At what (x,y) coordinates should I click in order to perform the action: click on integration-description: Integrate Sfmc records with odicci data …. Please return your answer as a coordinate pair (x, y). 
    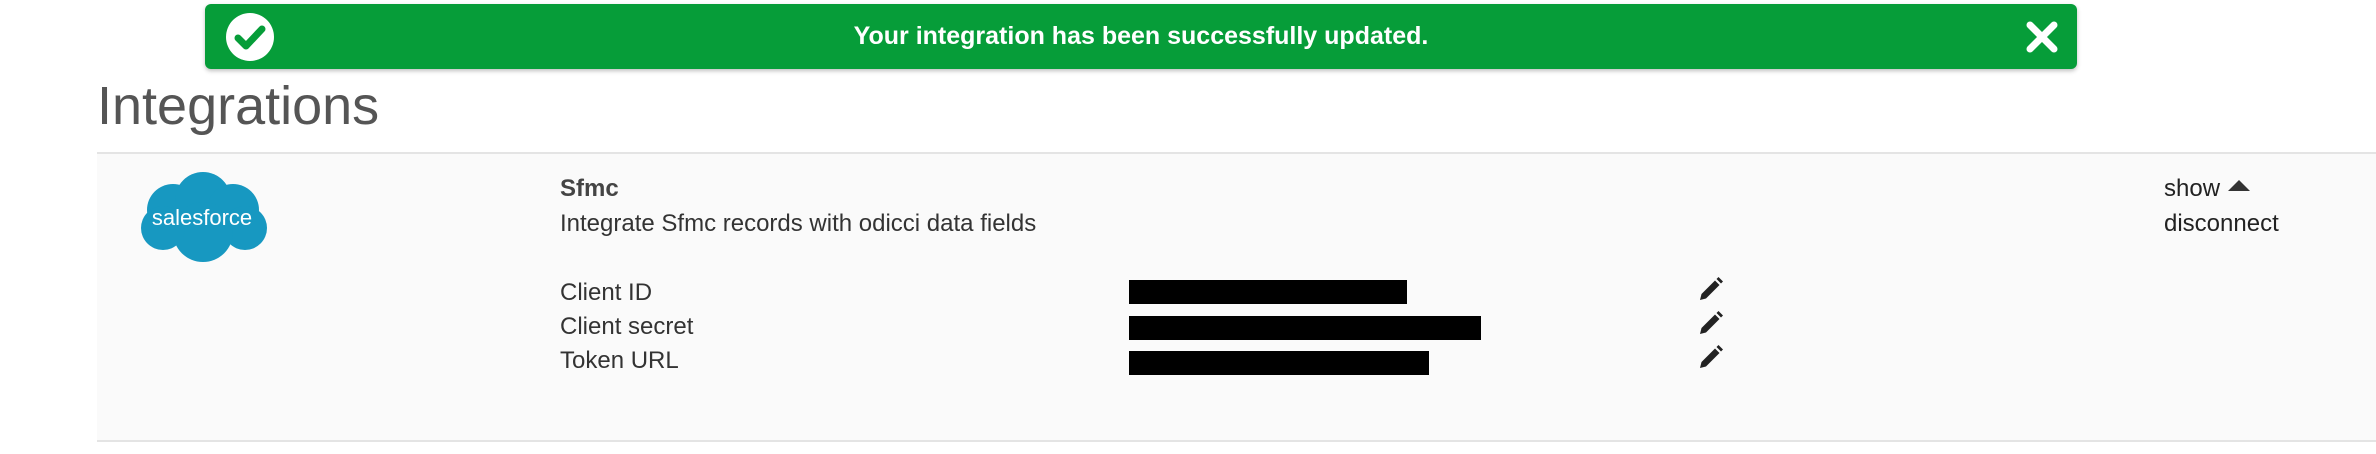
    Looking at the image, I should click on (798, 223).